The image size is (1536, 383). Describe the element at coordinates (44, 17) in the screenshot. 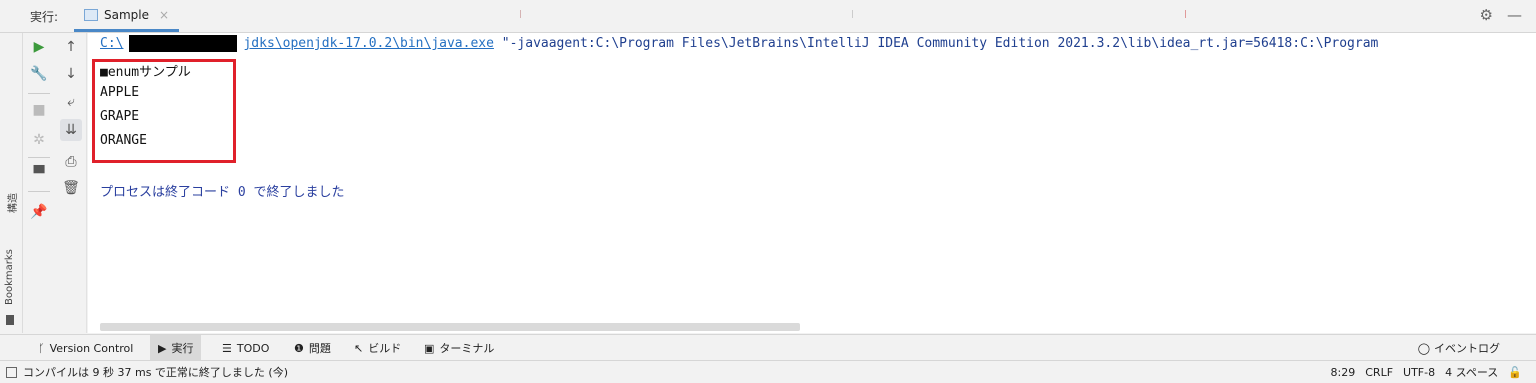

I see `run-label: 実行:` at that location.